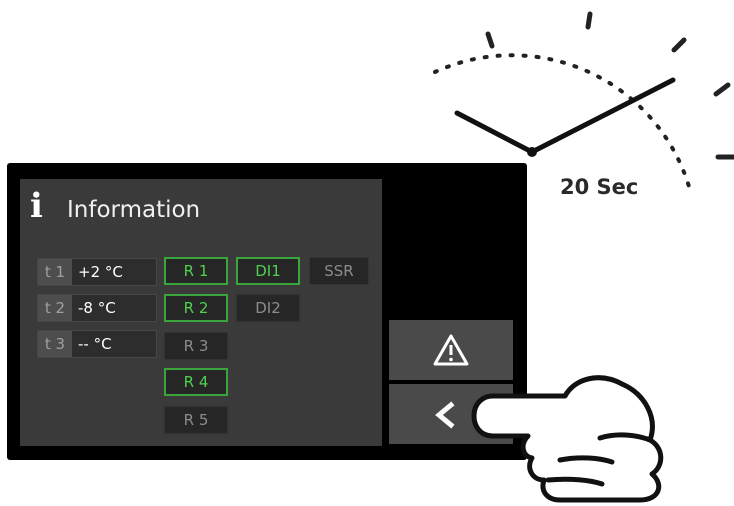 This screenshot has width=734, height=506. I want to click on pointing-hand-icon, so click(567, 439).